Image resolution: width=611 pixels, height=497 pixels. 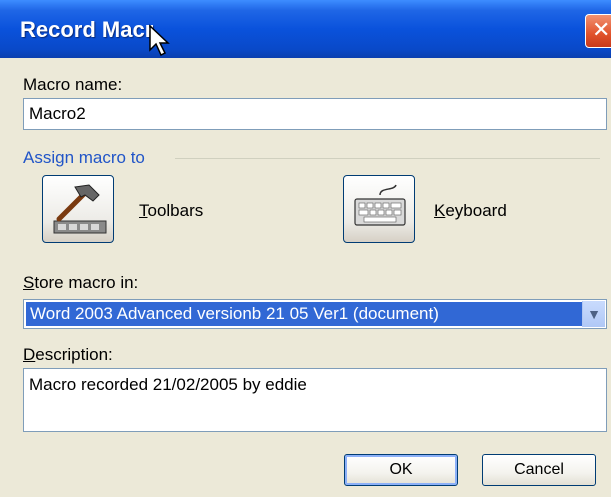 I want to click on toolbars-button, so click(x=78, y=209).